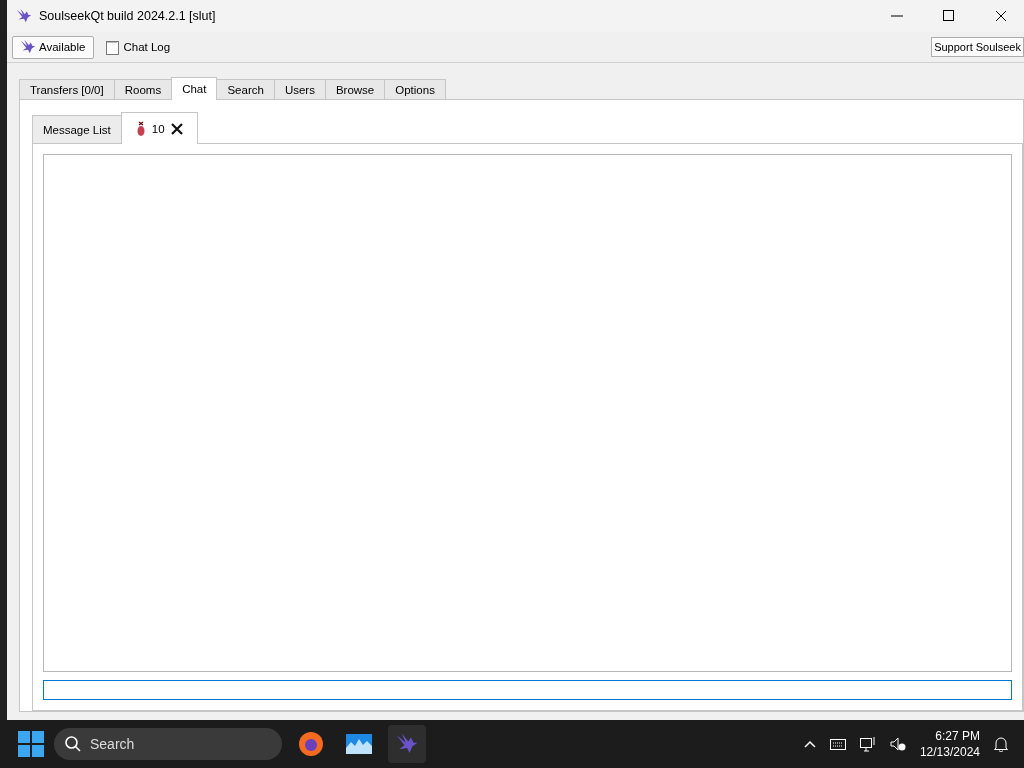 Image resolution: width=1024 pixels, height=768 pixels. What do you see at coordinates (359, 744) in the screenshot?
I see `wave-app-icon` at bounding box center [359, 744].